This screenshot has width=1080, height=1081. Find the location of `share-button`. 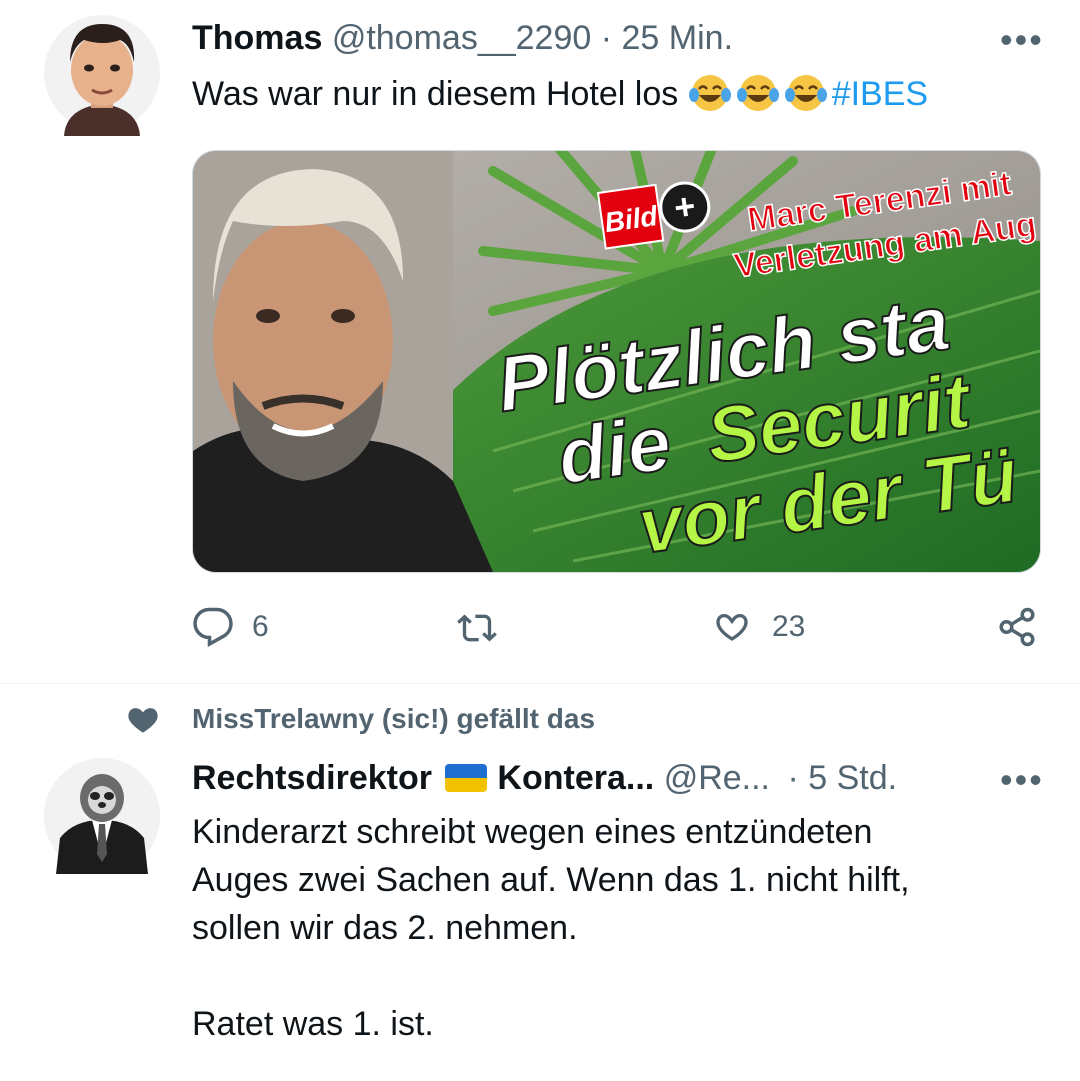

share-button is located at coordinates (1017, 627).